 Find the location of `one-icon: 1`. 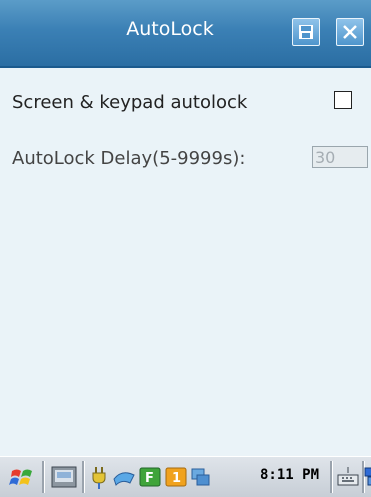

one-icon: 1 is located at coordinates (176, 477).